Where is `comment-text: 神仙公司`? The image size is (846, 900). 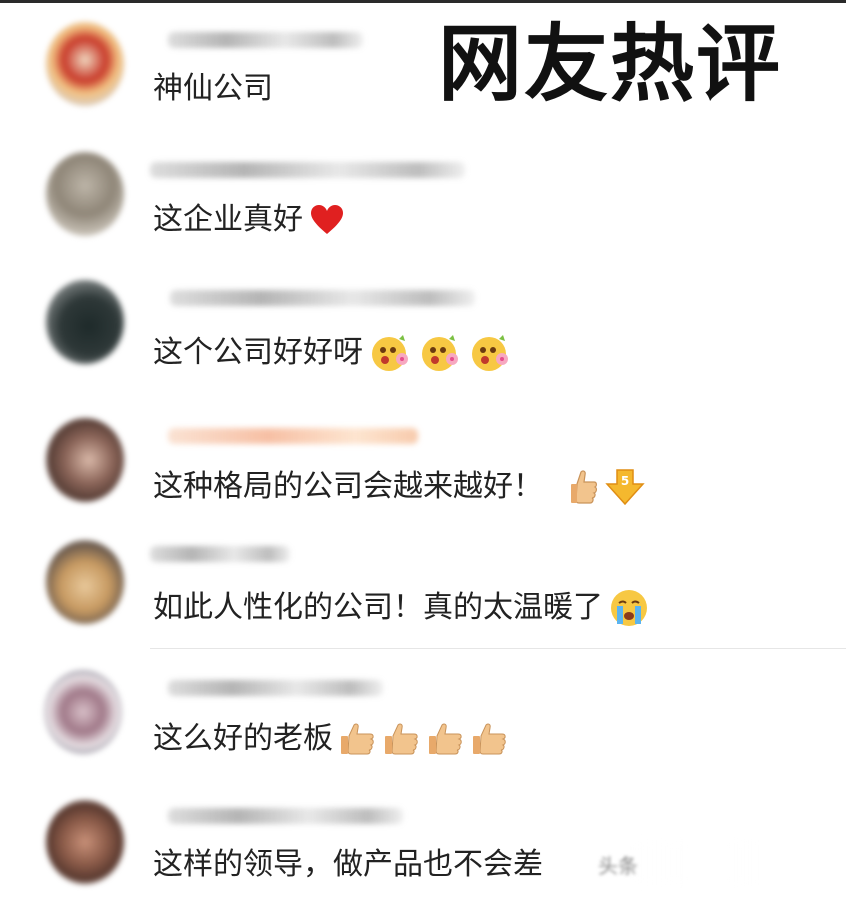 comment-text: 神仙公司 is located at coordinates (213, 88).